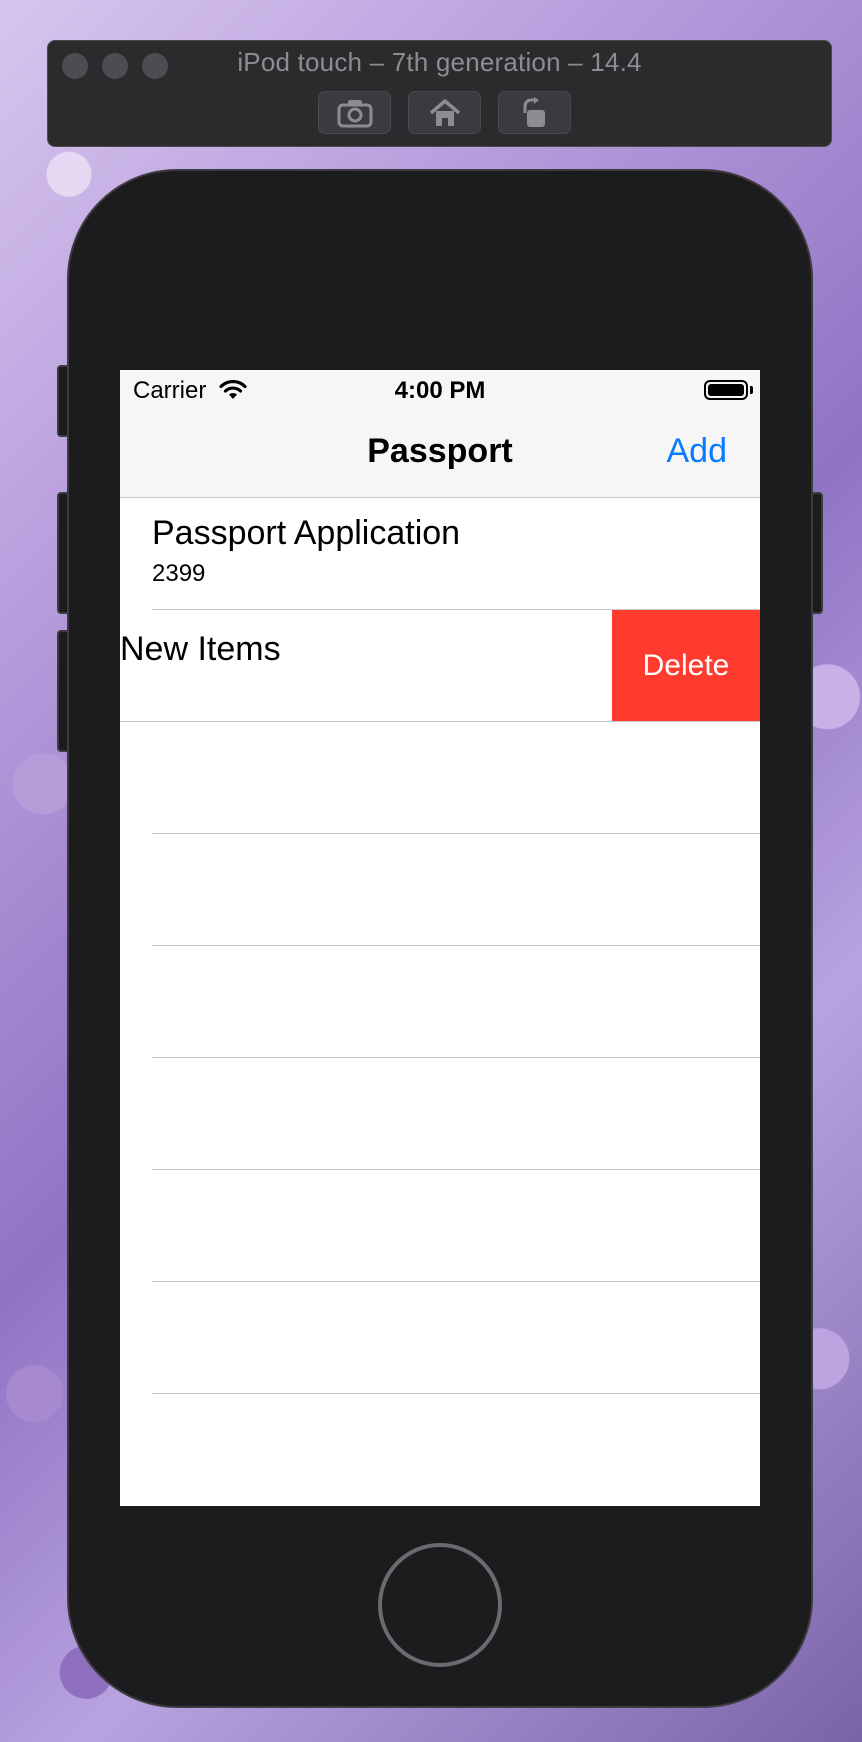 This screenshot has width=862, height=1742. I want to click on row-title: Passport Application, so click(306, 533).